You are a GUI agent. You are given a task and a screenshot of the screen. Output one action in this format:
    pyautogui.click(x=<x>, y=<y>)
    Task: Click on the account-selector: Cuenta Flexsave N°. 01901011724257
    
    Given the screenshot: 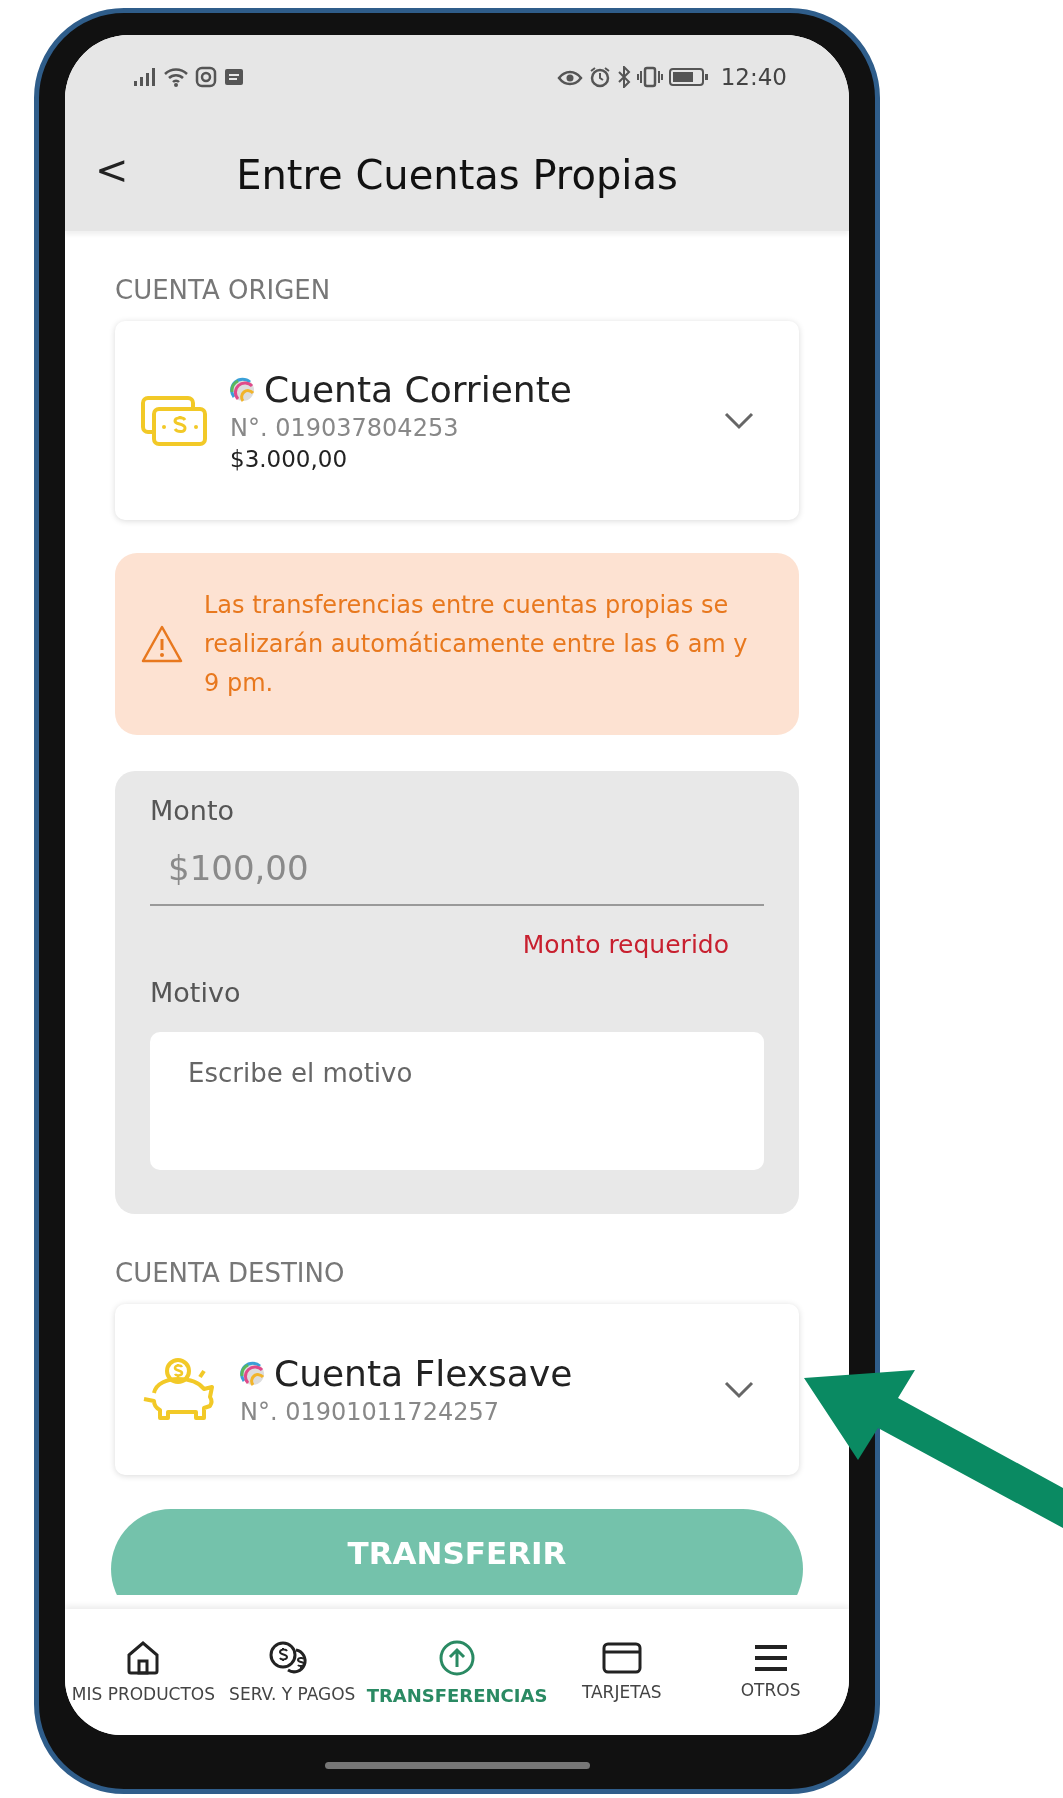 What is the action you would take?
    pyautogui.click(x=457, y=1389)
    